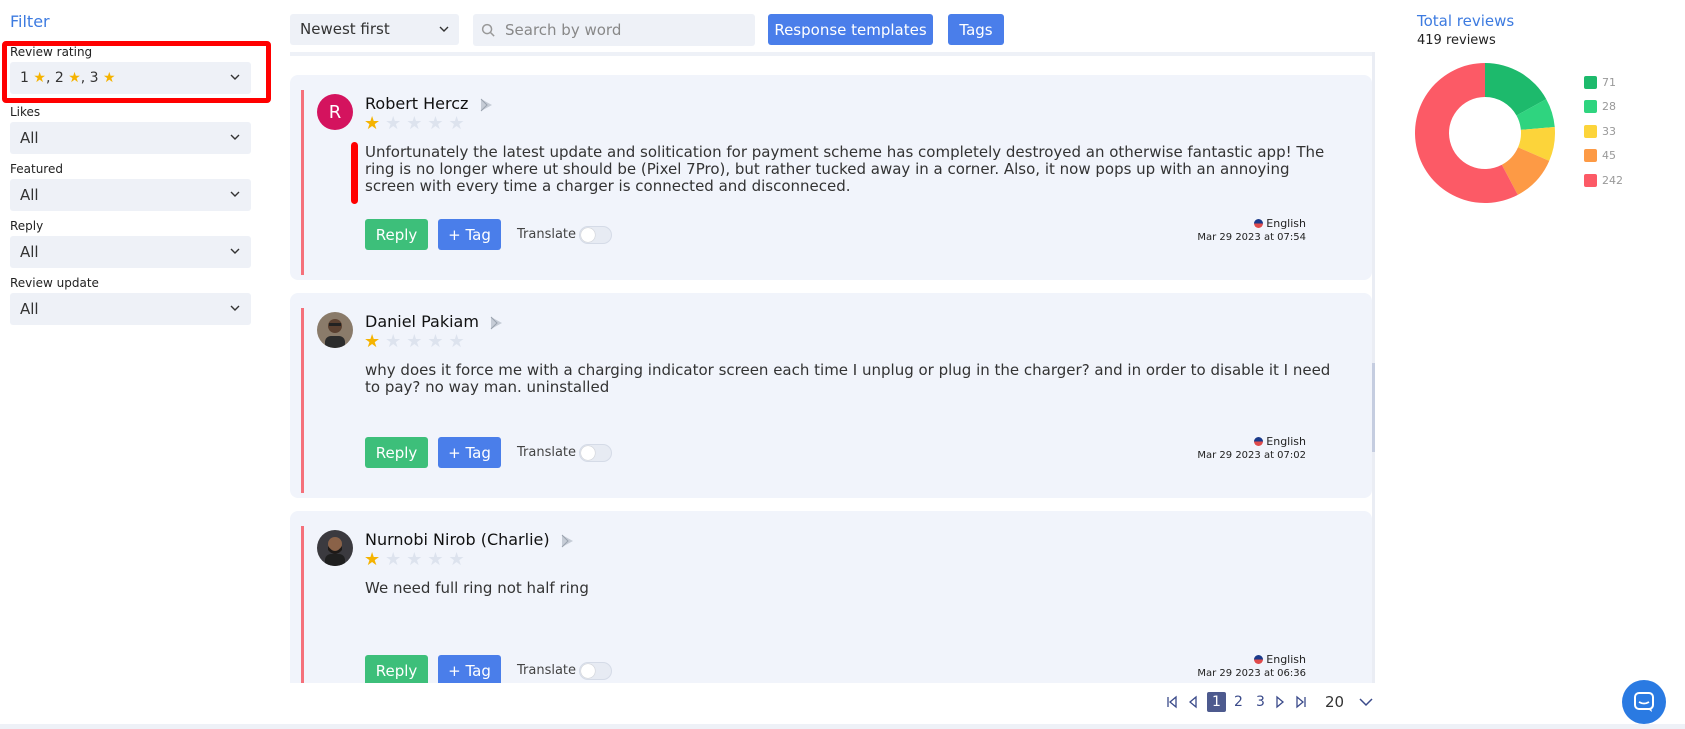 Image resolution: width=1685 pixels, height=729 pixels. I want to click on last-page-icon, so click(1301, 702).